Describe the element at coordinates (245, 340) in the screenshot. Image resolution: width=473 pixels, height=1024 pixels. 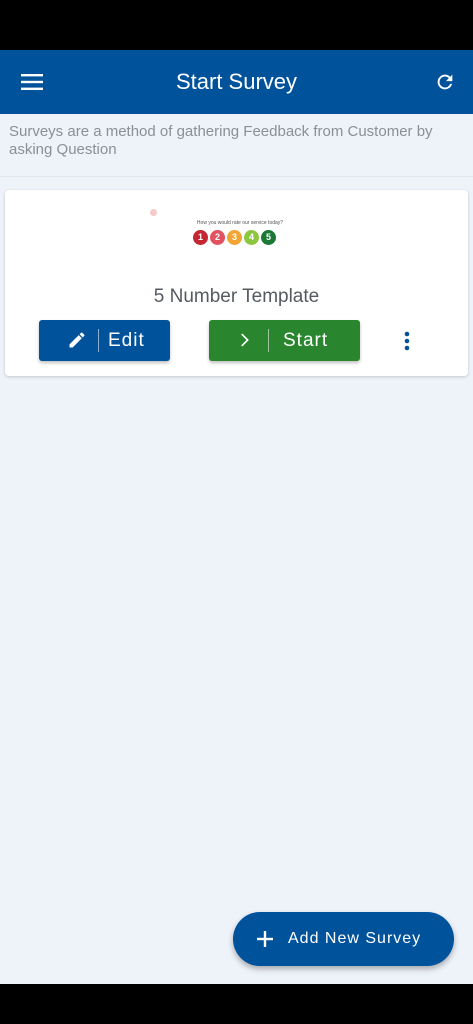
I see `chevron-right-icon` at that location.